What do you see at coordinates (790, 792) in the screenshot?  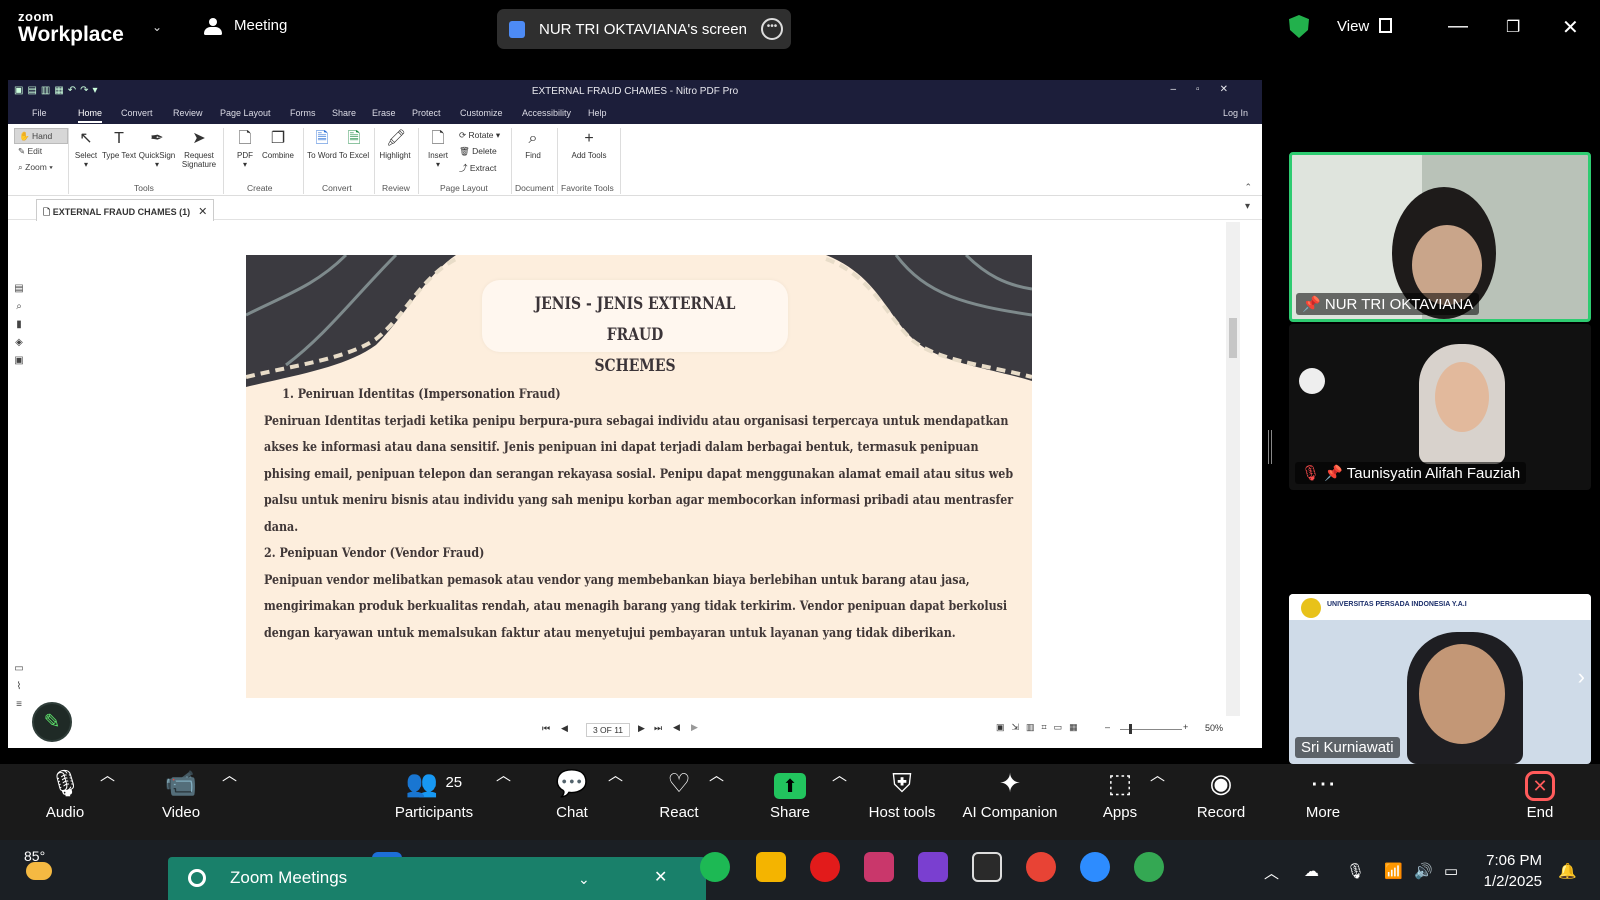 I see `share-button: ⬆ Share` at bounding box center [790, 792].